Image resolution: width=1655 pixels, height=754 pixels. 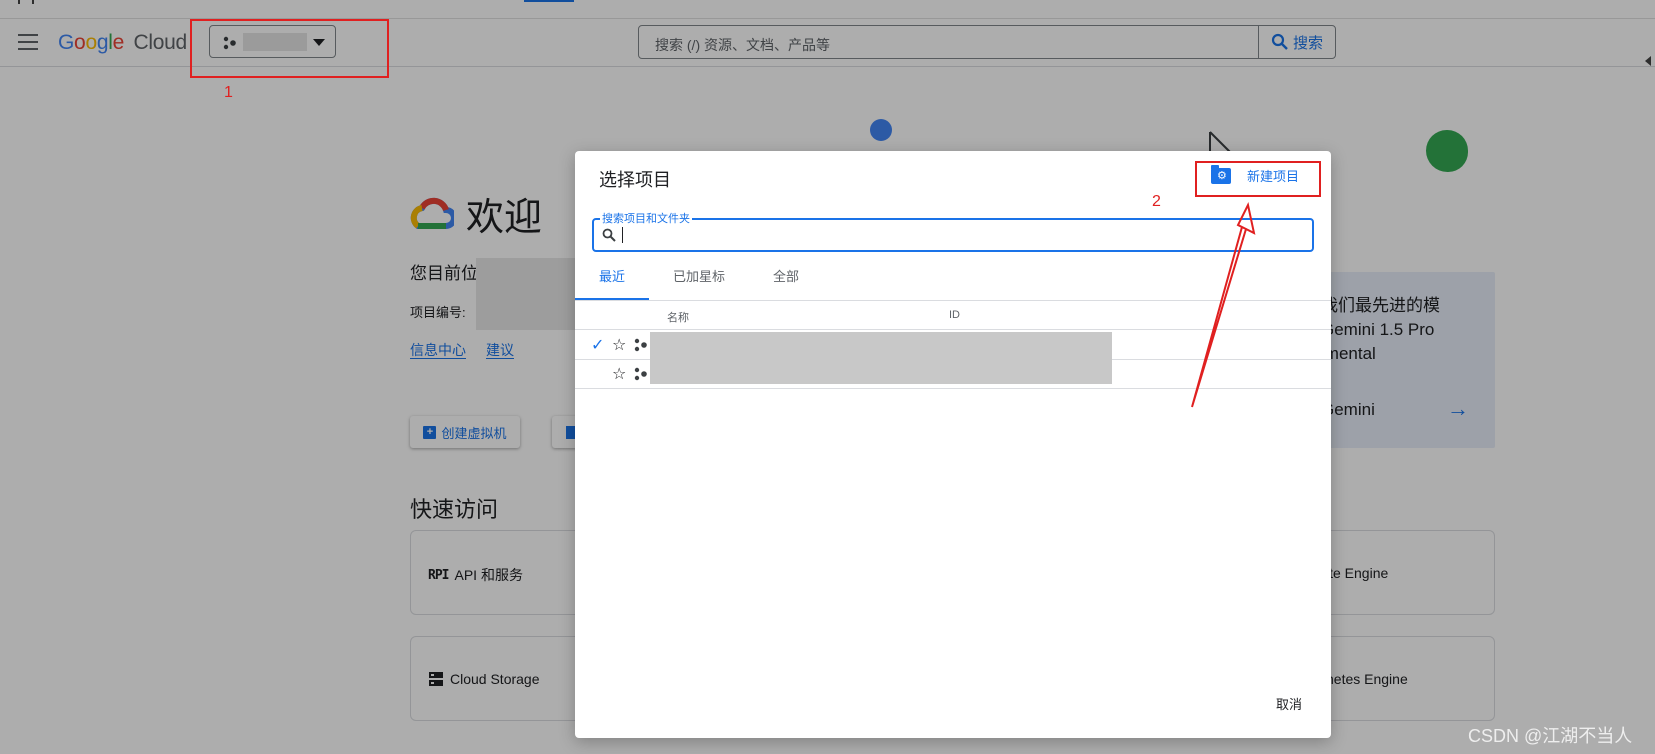 What do you see at coordinates (1223, 305) in the screenshot?
I see `annotation-arrow` at bounding box center [1223, 305].